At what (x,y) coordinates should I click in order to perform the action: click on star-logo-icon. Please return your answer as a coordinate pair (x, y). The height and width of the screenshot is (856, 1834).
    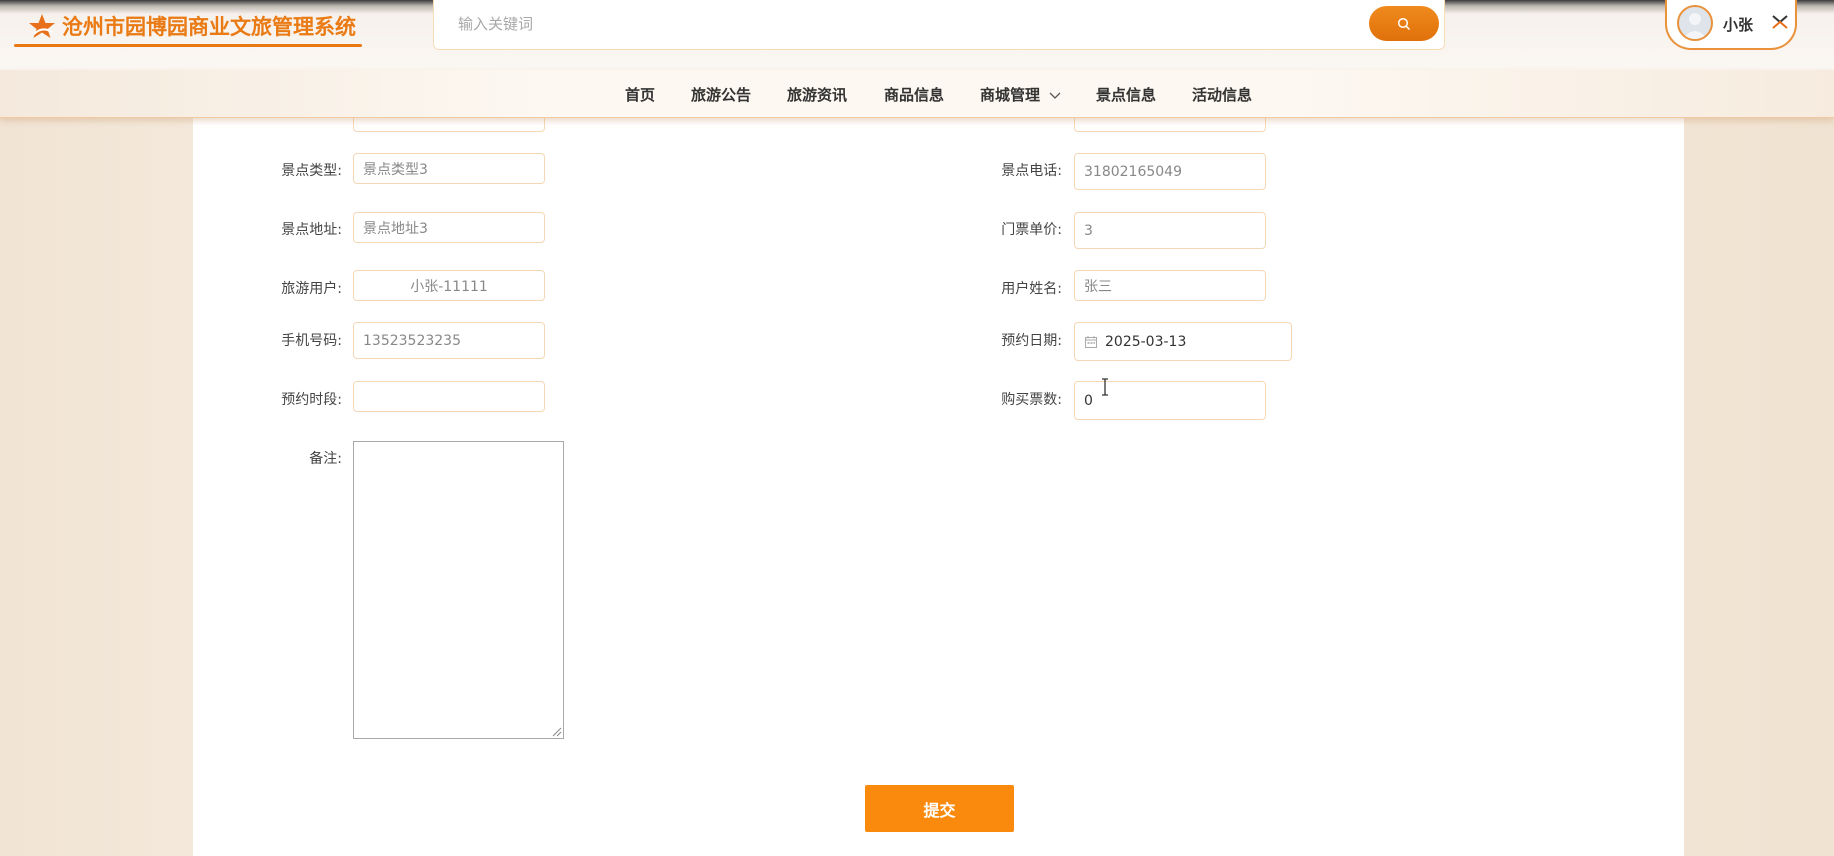
    Looking at the image, I should click on (42, 26).